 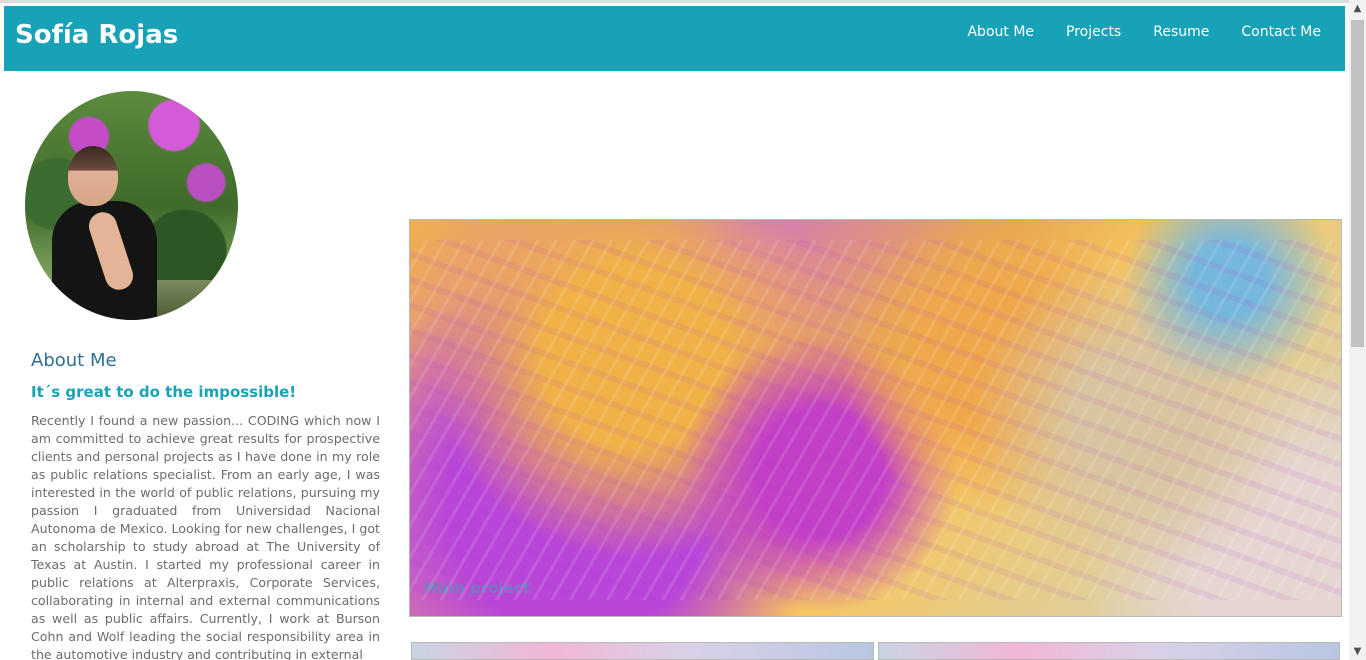 What do you see at coordinates (1281, 32) in the screenshot?
I see `nav-contact-me: Contact Me` at bounding box center [1281, 32].